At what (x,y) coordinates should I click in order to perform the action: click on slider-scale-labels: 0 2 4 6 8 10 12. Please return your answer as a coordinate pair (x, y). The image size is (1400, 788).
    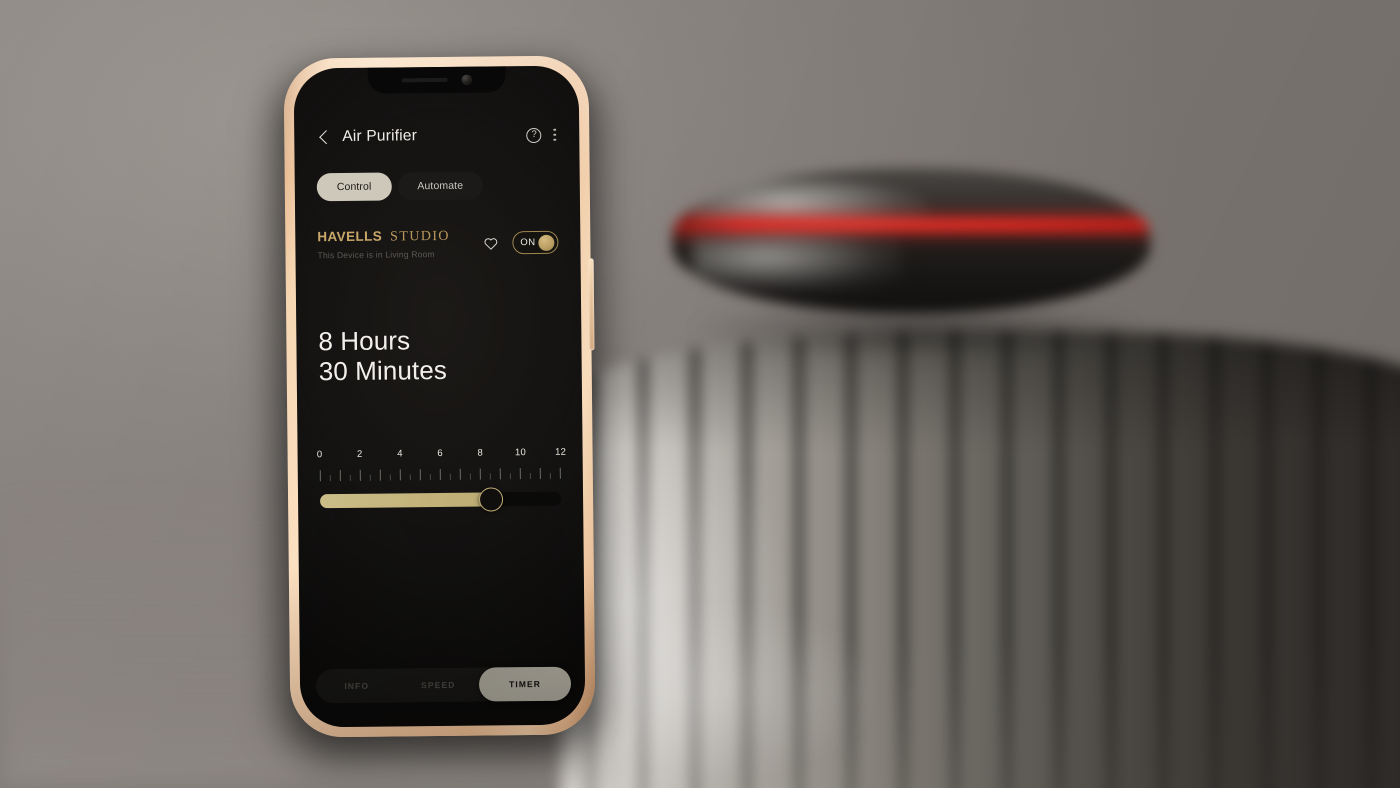
    Looking at the image, I should click on (441, 455).